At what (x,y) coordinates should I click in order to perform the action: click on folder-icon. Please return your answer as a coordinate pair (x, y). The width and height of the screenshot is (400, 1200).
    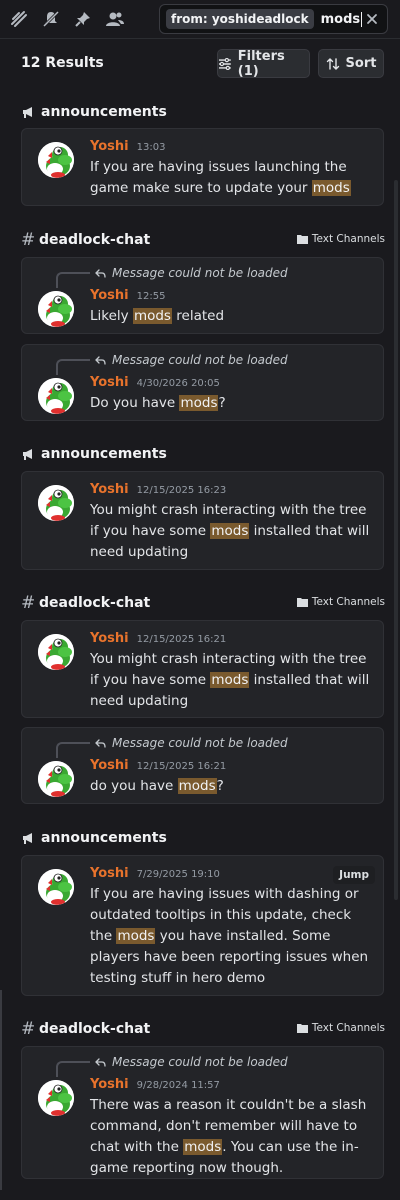
    Looking at the image, I should click on (302, 602).